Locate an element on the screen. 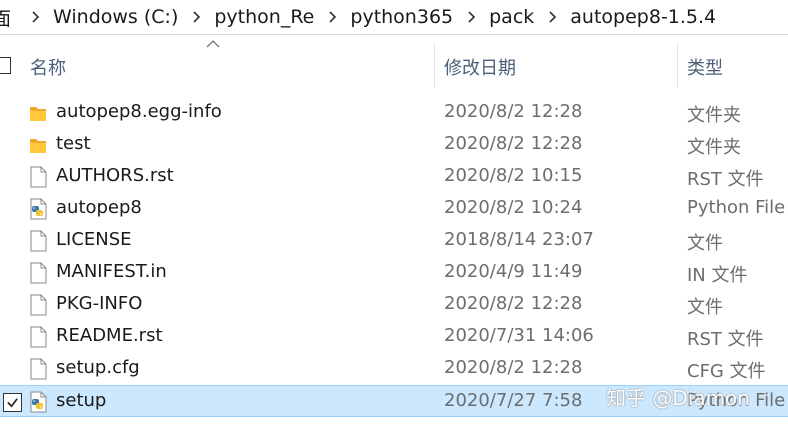  file-name: README.rst is located at coordinates (109, 335).